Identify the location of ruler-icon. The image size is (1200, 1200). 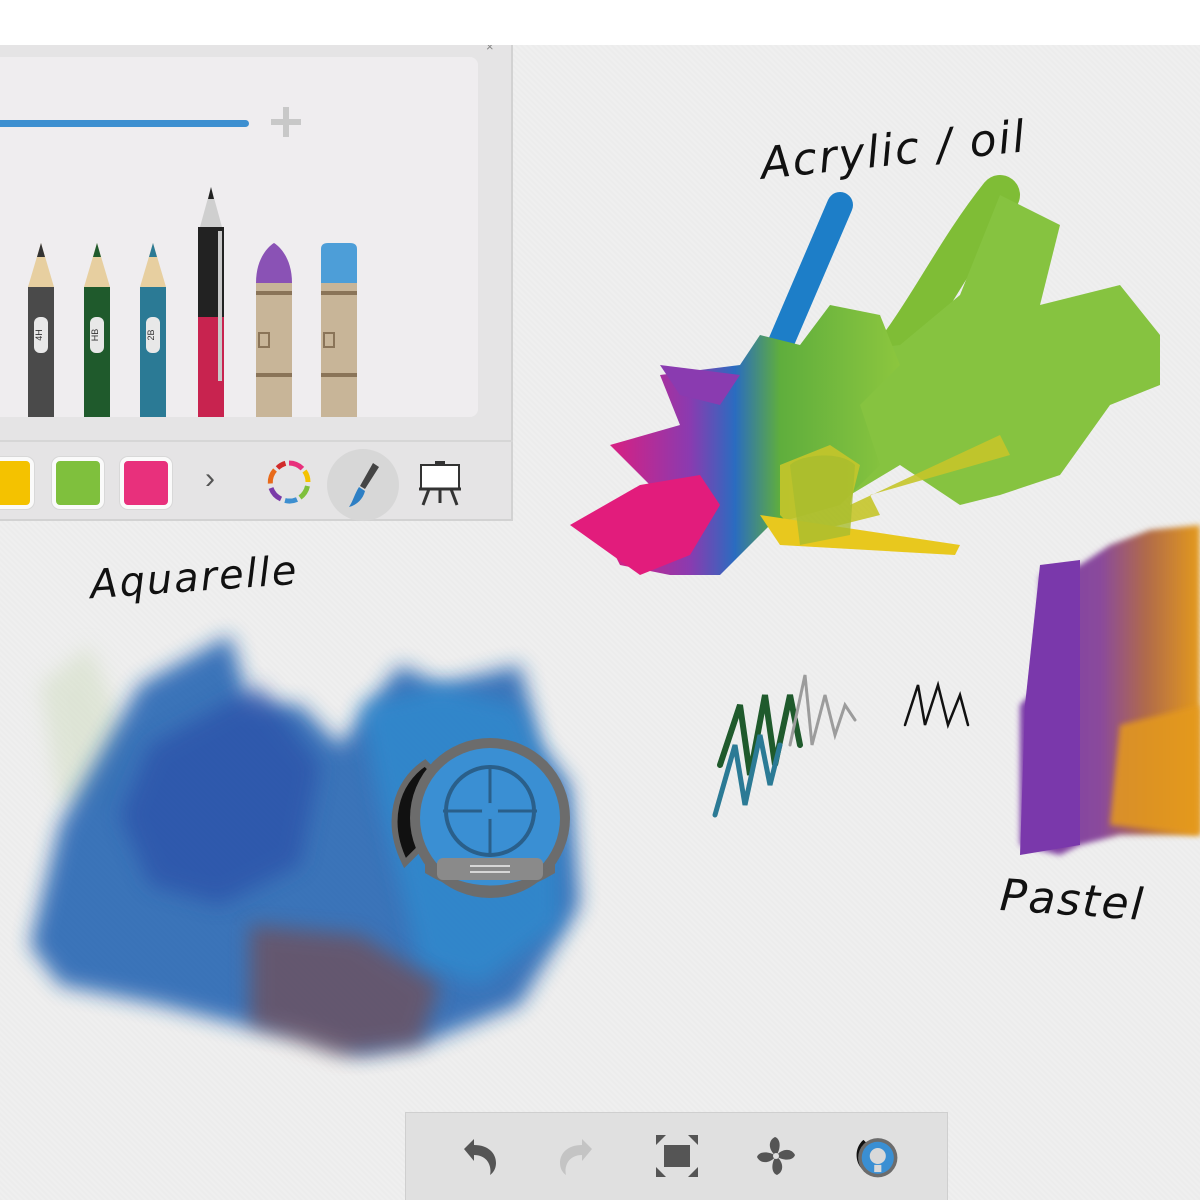
(877, 1158).